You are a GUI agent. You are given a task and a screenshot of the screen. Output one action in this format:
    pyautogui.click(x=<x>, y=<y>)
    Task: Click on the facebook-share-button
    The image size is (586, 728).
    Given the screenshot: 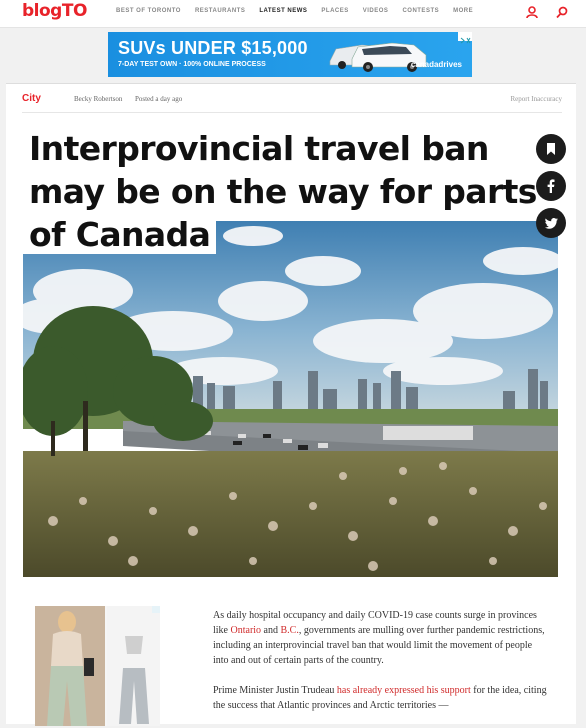 What is the action you would take?
    pyautogui.click(x=551, y=186)
    